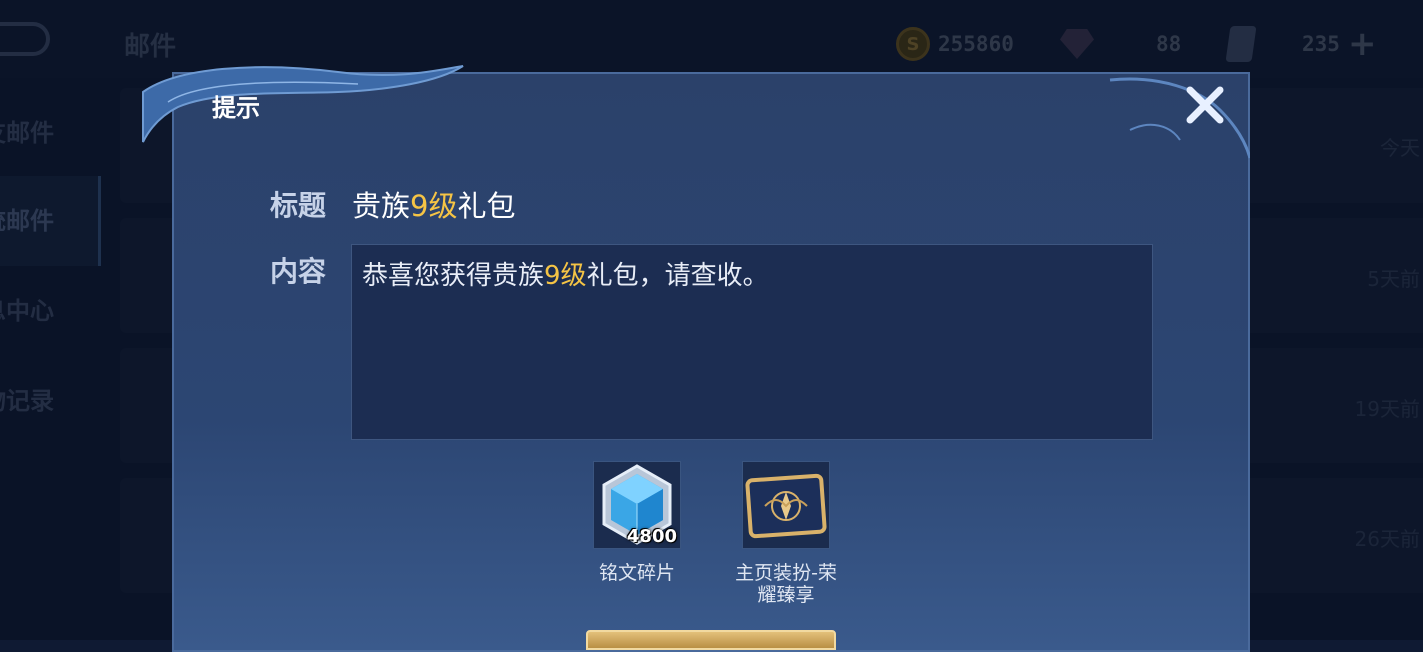  I want to click on reward-item-inscription-shards: 4800, so click(637, 505).